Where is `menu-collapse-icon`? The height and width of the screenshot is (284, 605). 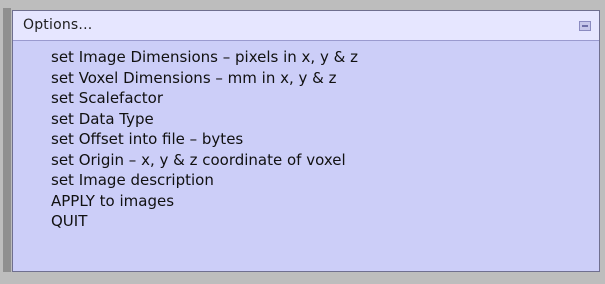
menu-collapse-icon is located at coordinates (585, 26).